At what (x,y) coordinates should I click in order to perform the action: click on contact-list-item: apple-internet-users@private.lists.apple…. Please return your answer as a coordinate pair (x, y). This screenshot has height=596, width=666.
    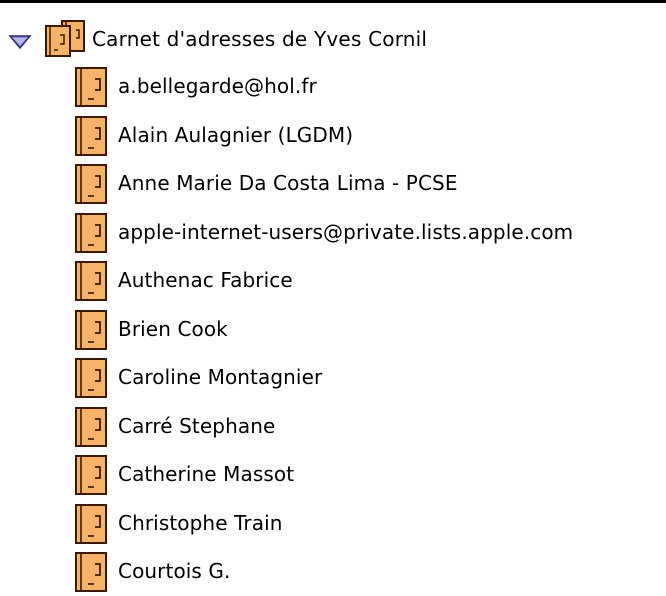
    Looking at the image, I should click on (333, 233).